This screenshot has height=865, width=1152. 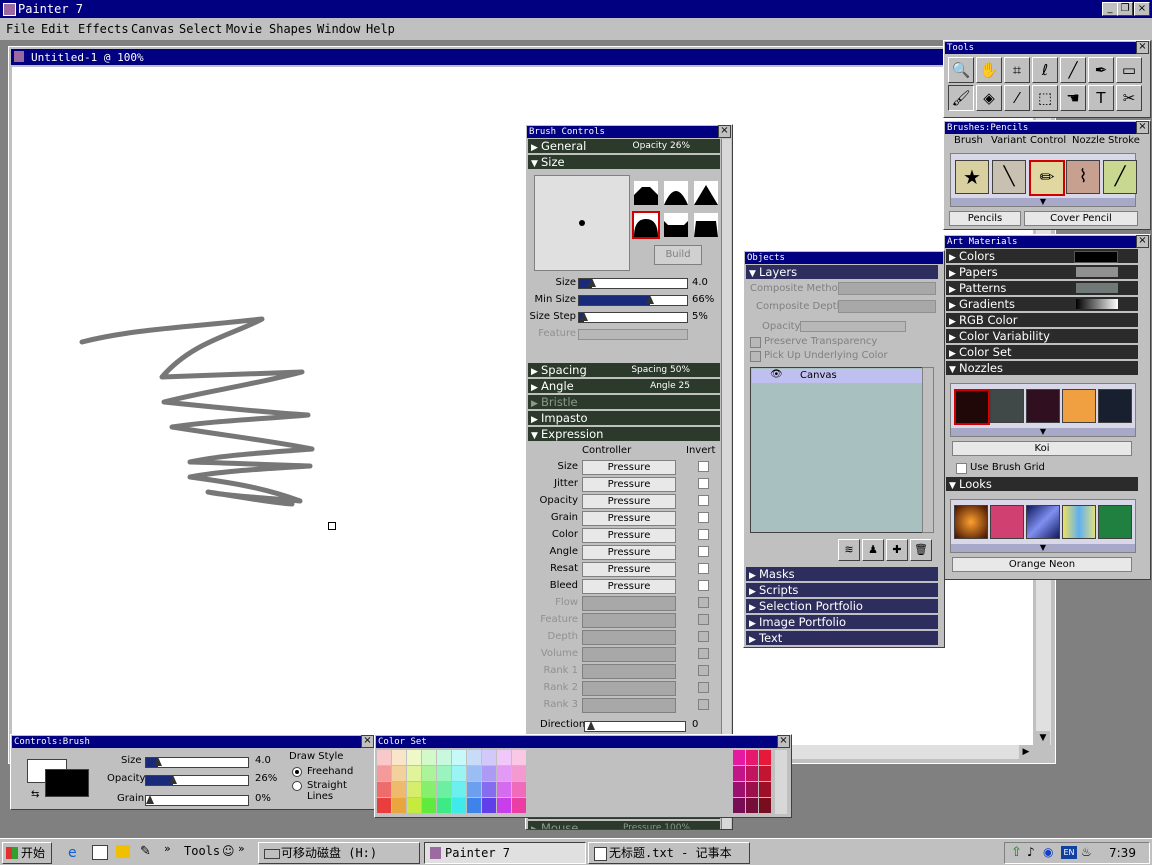 What do you see at coordinates (624, 402) in the screenshot?
I see `section-bristle: ▶ Bristle` at bounding box center [624, 402].